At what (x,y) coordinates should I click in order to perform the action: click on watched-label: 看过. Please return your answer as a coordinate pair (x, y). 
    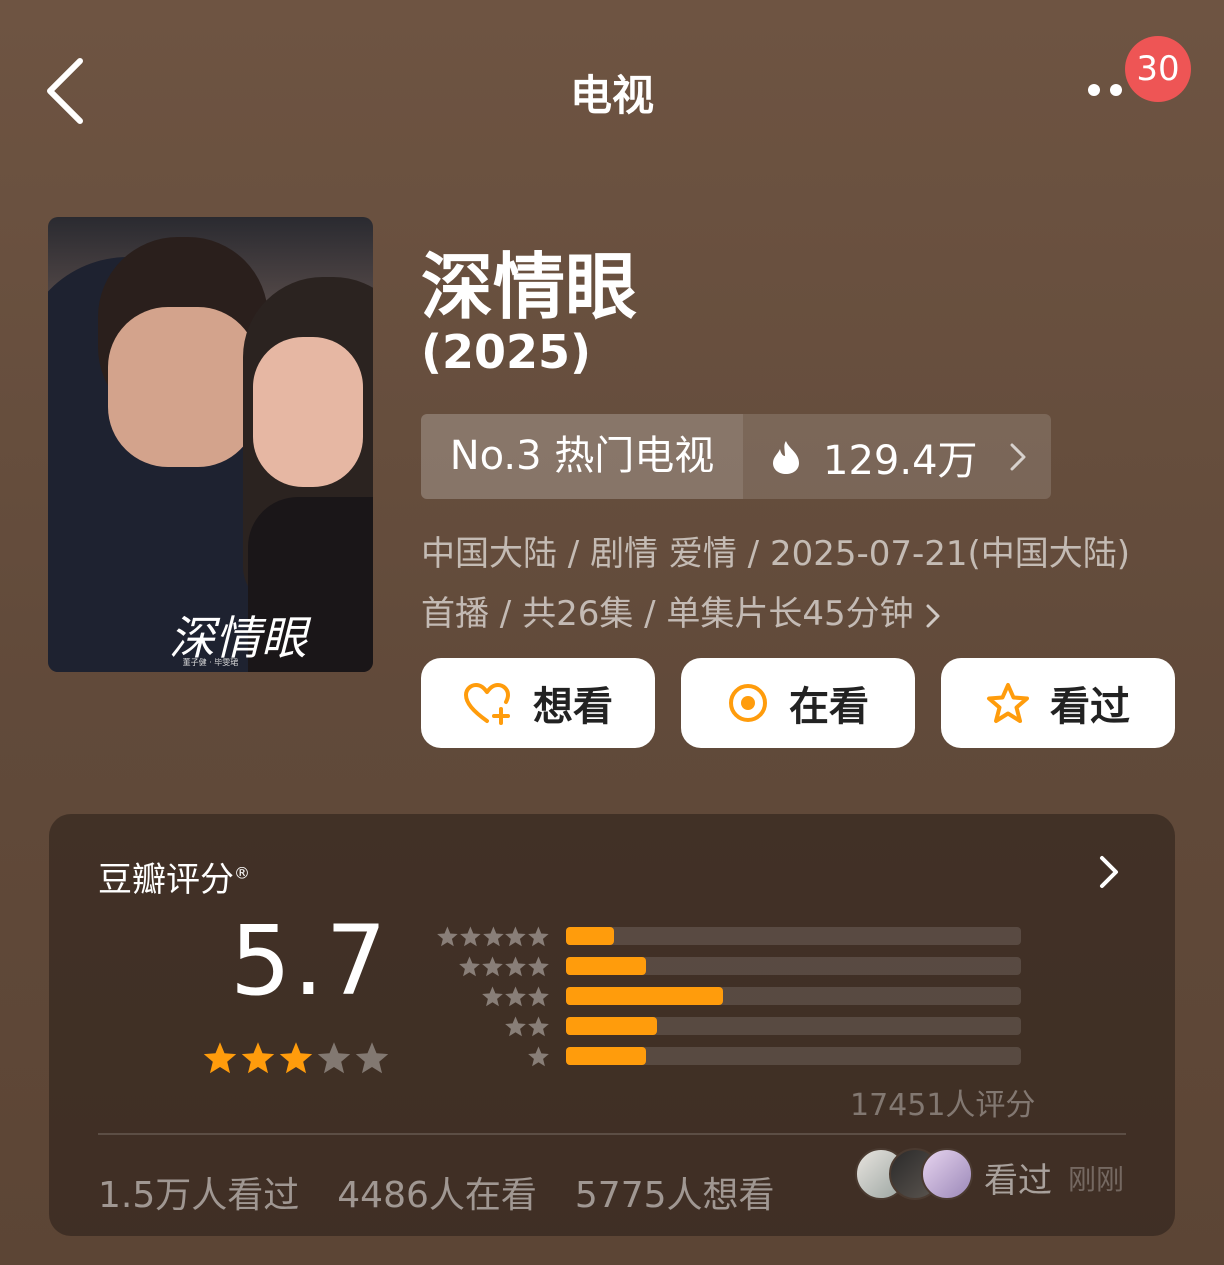
    Looking at the image, I should click on (1090, 707).